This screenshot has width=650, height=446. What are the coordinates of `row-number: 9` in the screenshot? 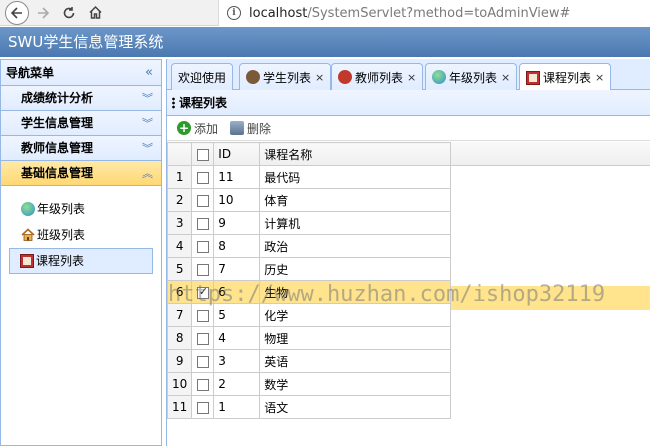 It's located at (179, 361).